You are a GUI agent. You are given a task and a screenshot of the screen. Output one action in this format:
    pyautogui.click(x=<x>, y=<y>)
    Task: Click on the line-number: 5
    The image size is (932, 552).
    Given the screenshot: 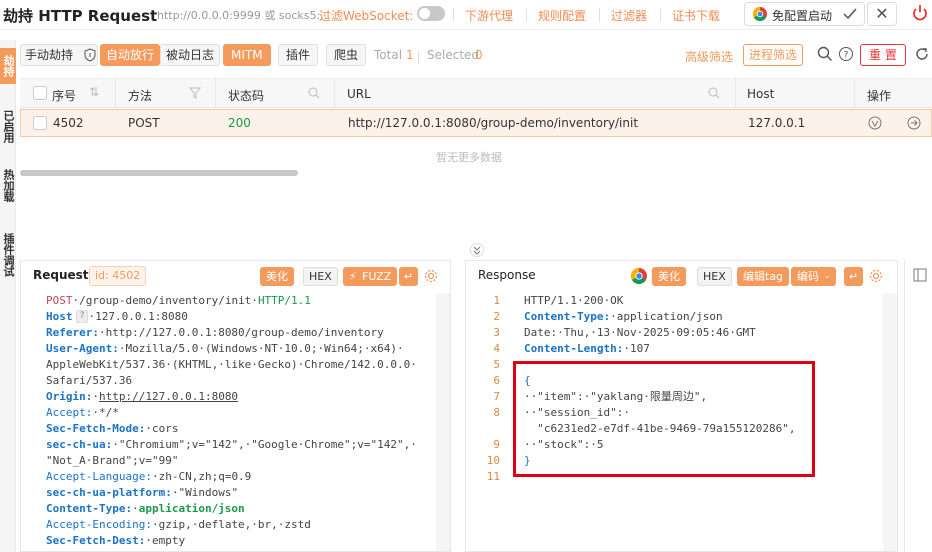 What is the action you would take?
    pyautogui.click(x=496, y=364)
    